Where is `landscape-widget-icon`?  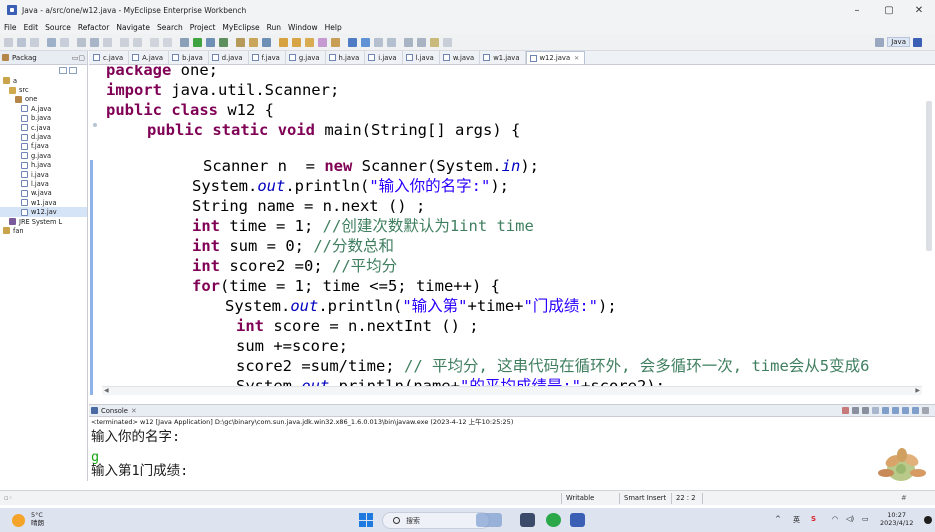 landscape-widget-icon is located at coordinates (489, 520).